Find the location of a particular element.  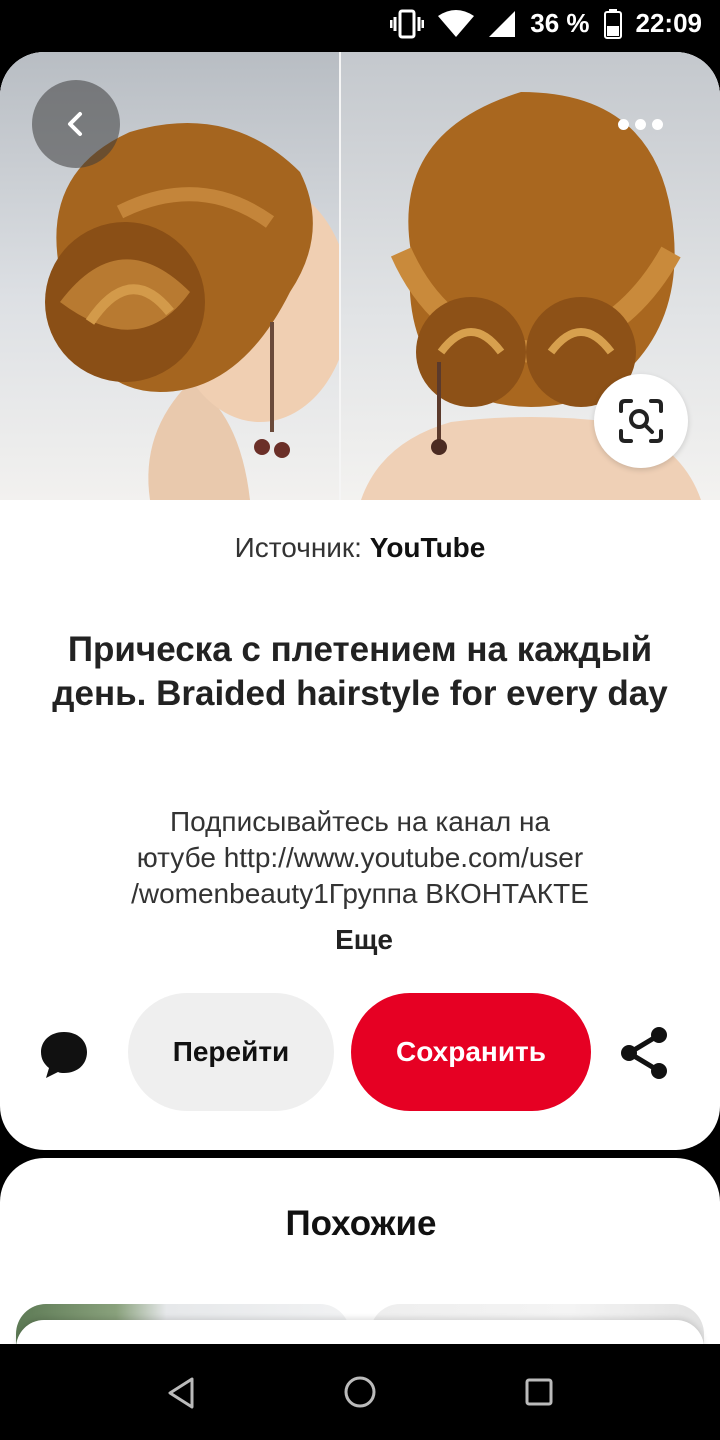

lens-search-icon is located at coordinates (641, 421).